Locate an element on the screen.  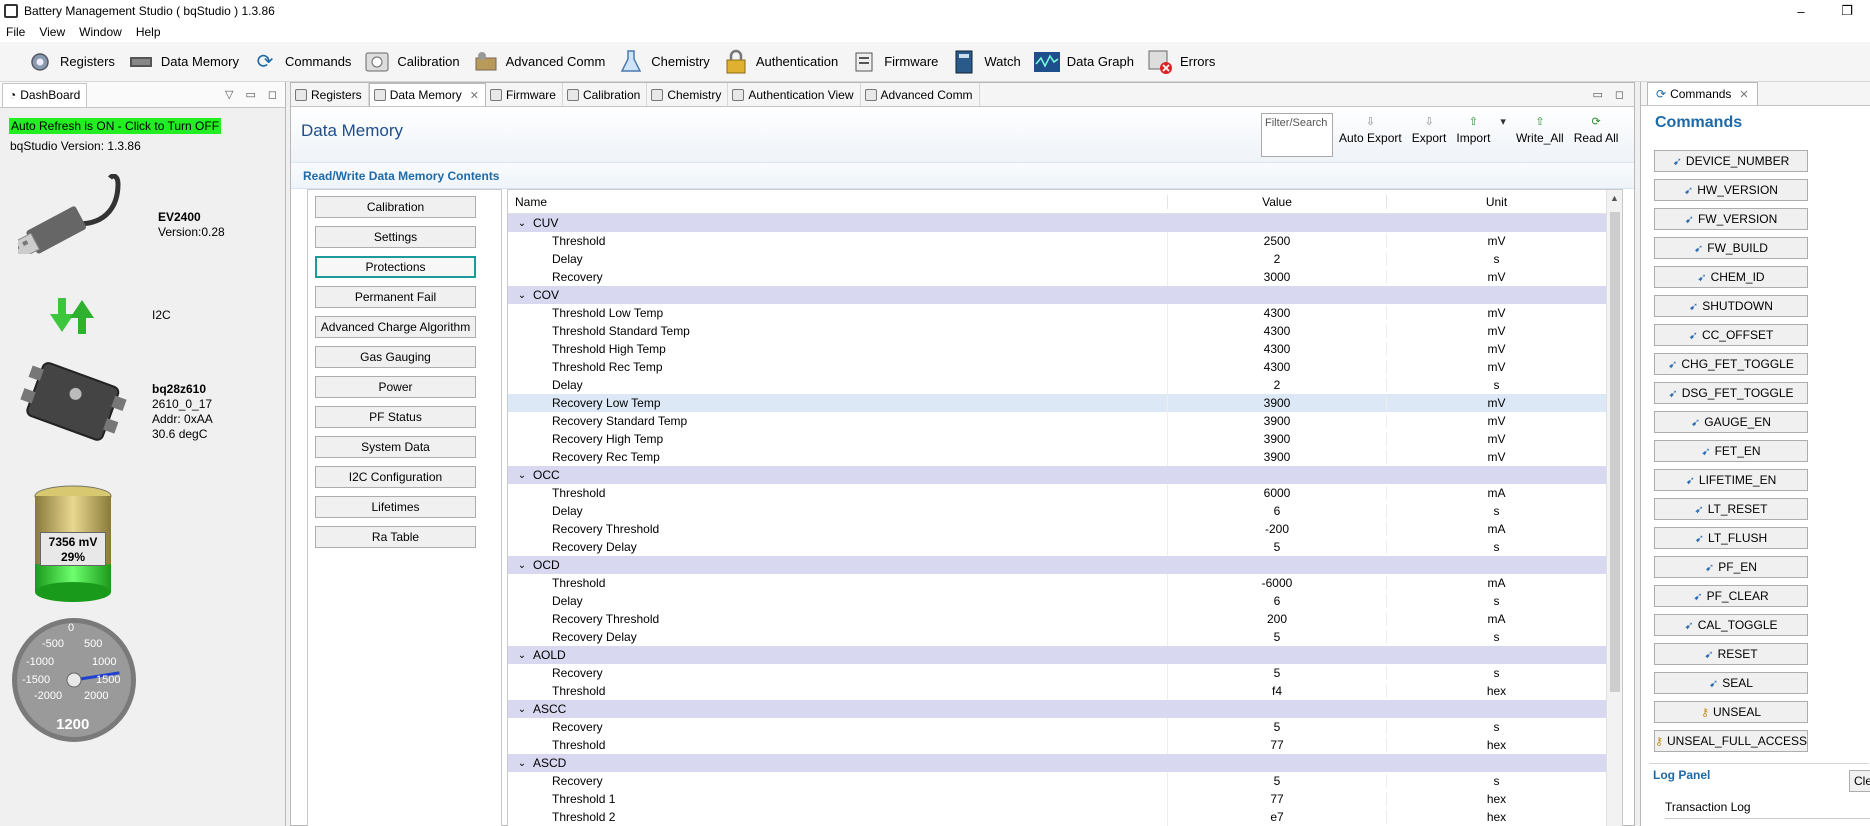
class-advanced-charge-algorithm-button: Advanced Charge Algorithm is located at coordinates (395, 327).